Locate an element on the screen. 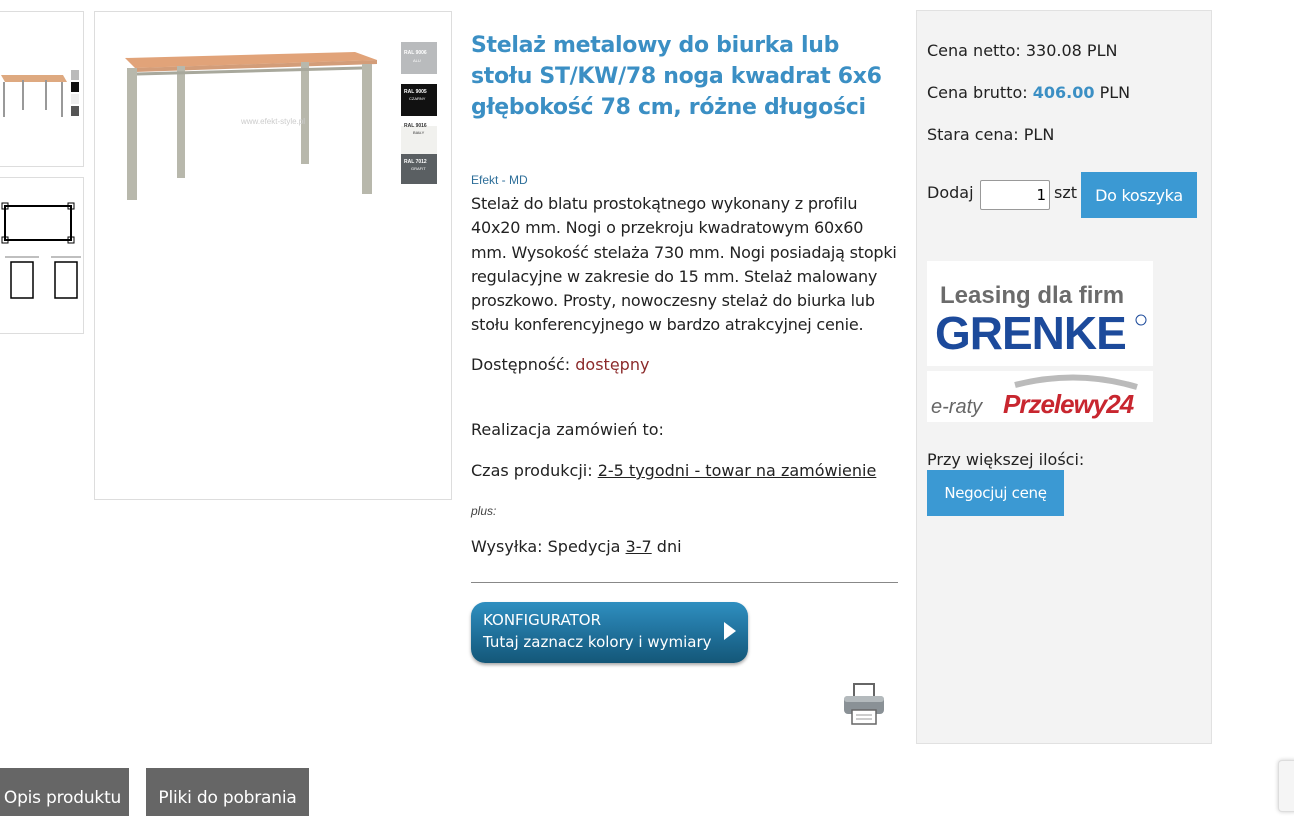 This screenshot has height=816, width=1294. installments-prefix: e-raty is located at coordinates (957, 407).